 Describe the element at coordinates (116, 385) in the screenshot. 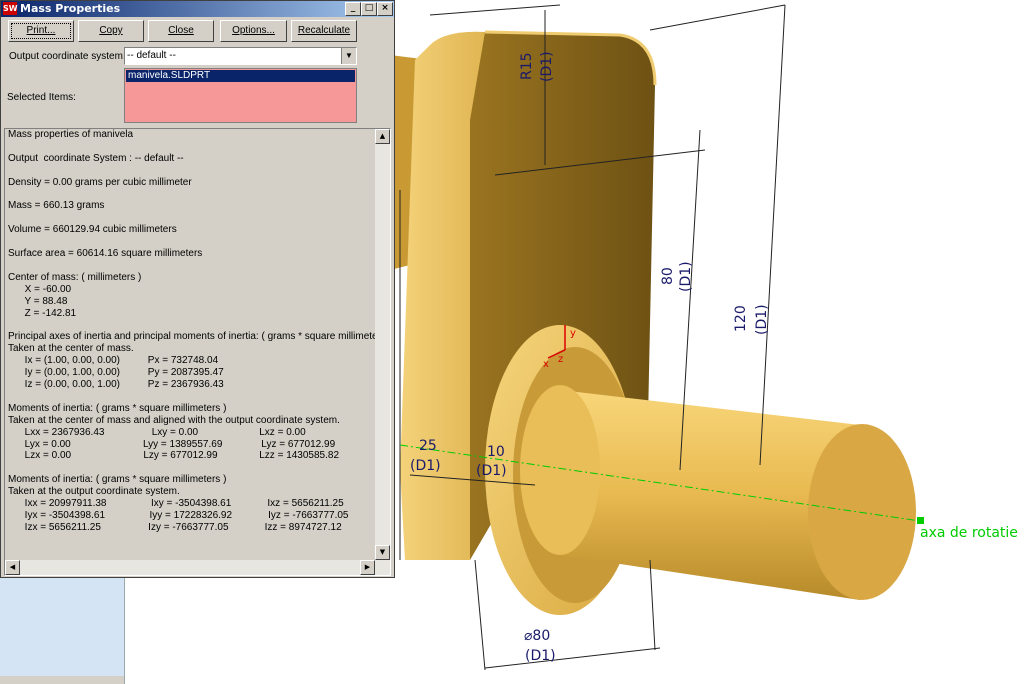

I see `results-line: Iz = (0.00, 0.00, 1.00) Pz = 2367936.43` at that location.